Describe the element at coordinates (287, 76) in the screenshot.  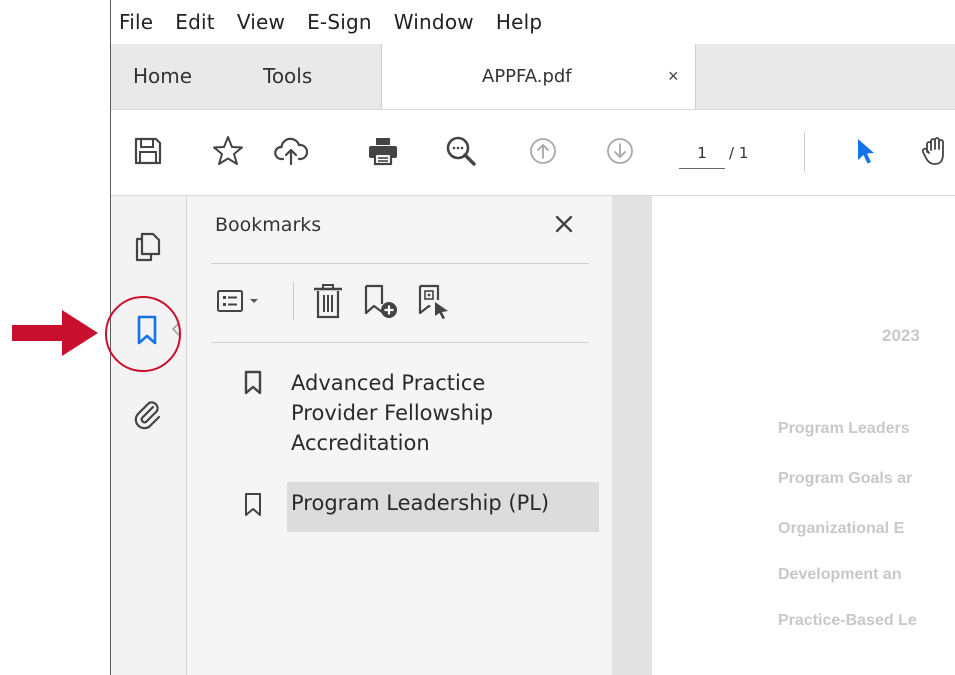
I see `tab-tools: Tools` at that location.